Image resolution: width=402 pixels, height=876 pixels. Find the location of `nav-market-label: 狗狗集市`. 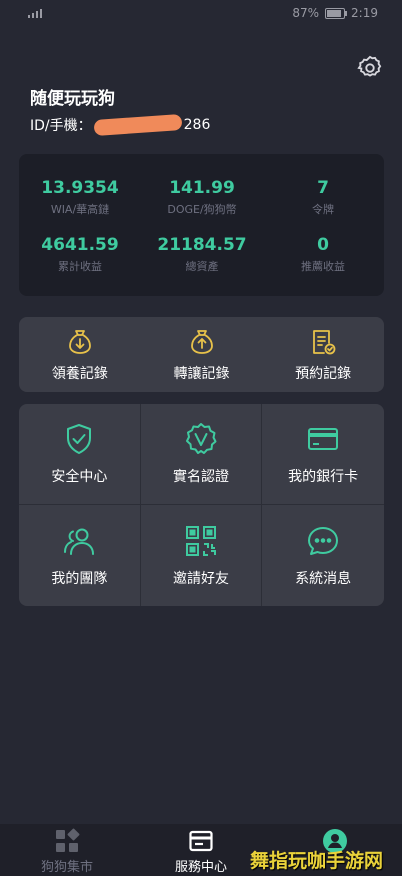

nav-market-label: 狗狗集市 is located at coordinates (66, 867).